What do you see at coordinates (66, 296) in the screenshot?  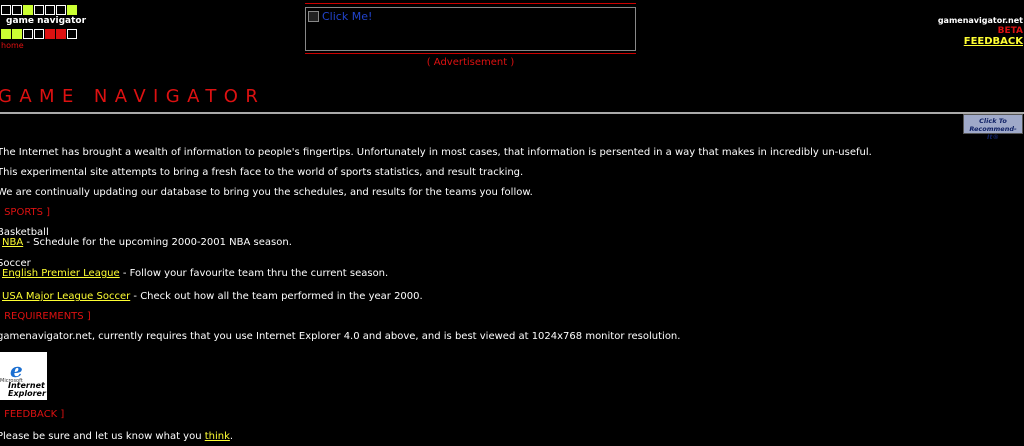 I see `mls-link: USA Major League Soccer` at bounding box center [66, 296].